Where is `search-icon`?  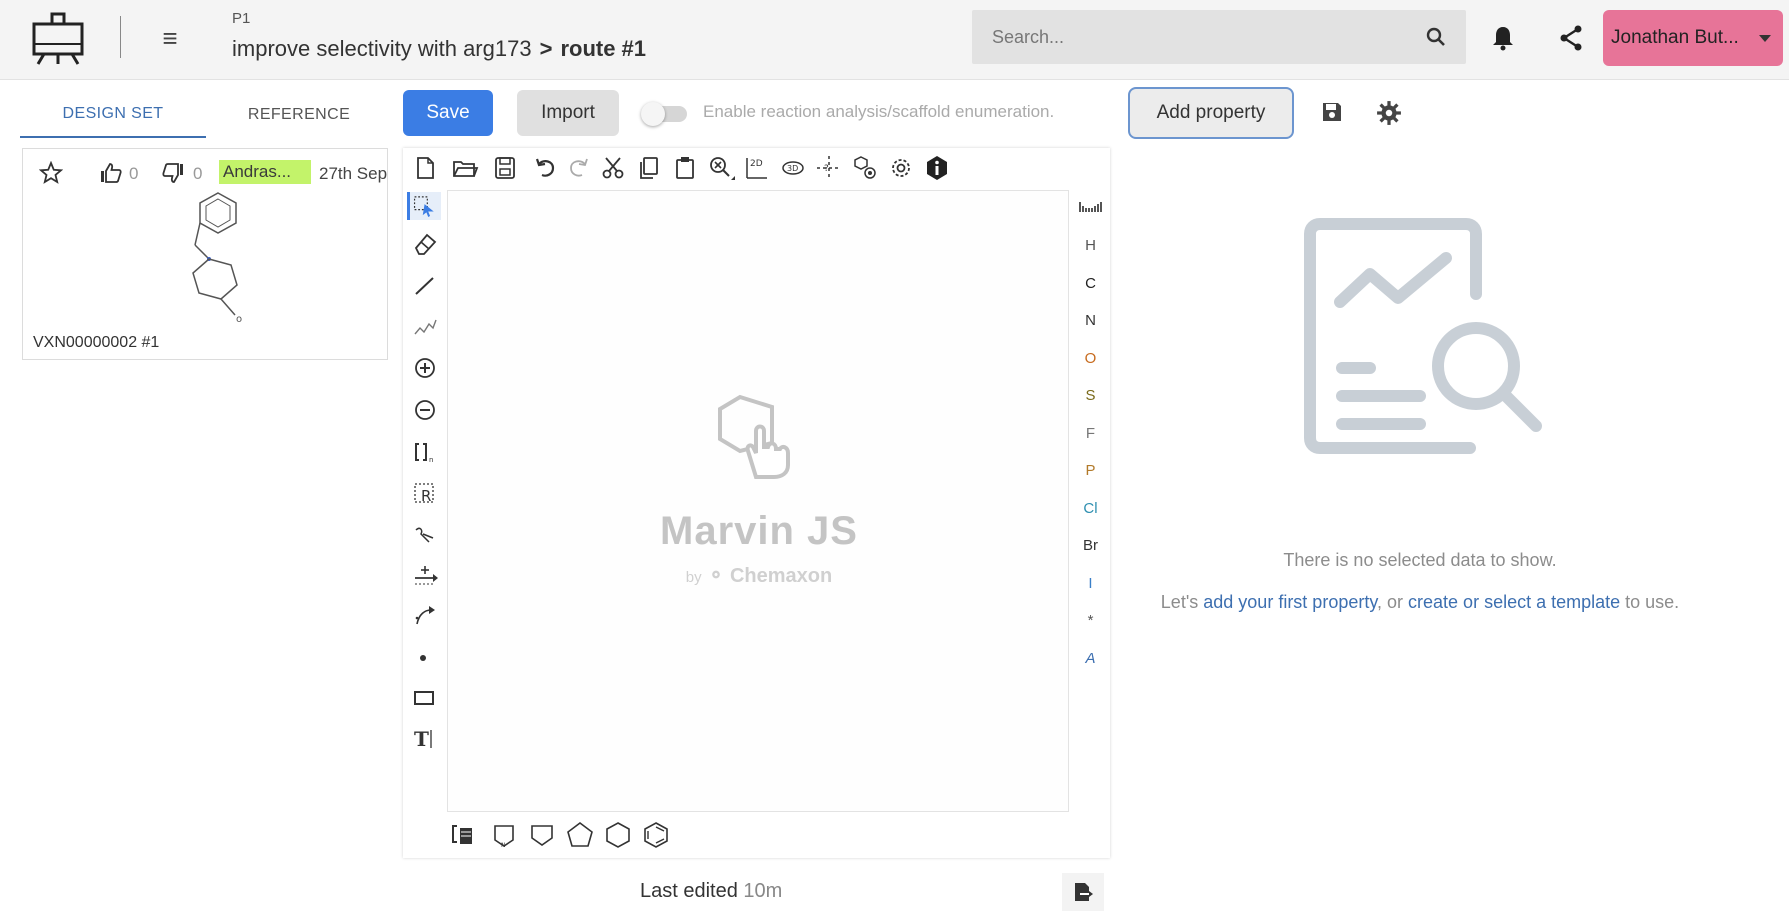 search-icon is located at coordinates (1436, 37).